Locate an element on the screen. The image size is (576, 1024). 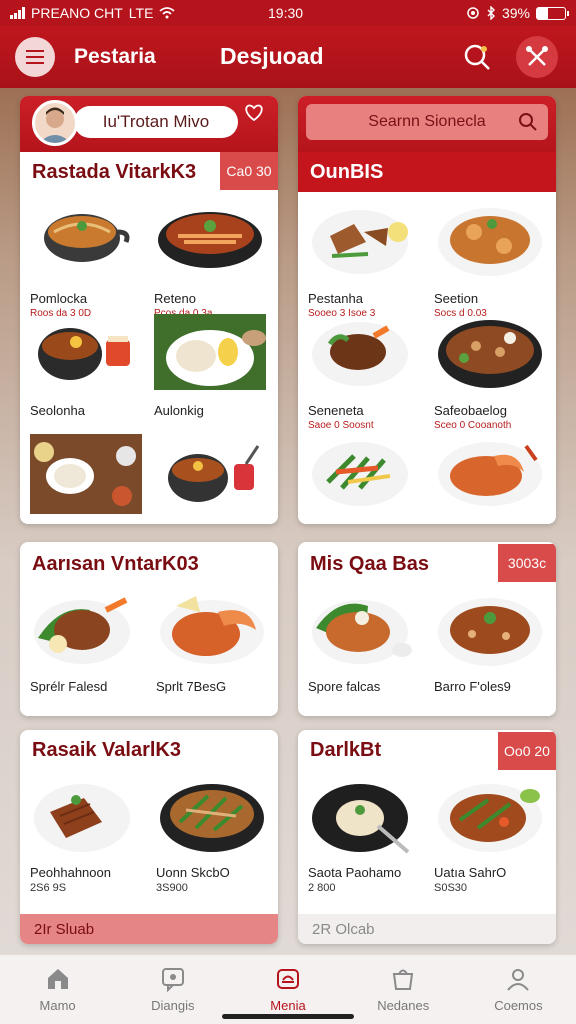
food-item: Sprélr Falesd is located at coordinates (90, 642).